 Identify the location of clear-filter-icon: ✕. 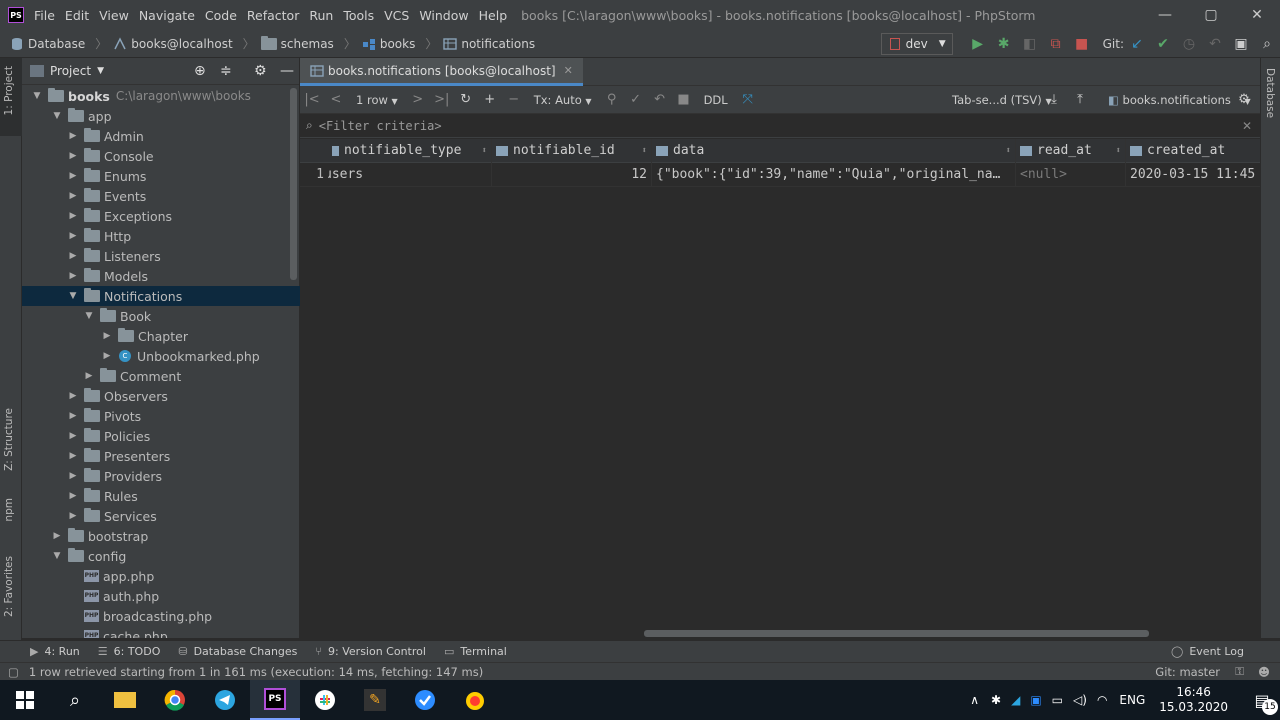
(1247, 126).